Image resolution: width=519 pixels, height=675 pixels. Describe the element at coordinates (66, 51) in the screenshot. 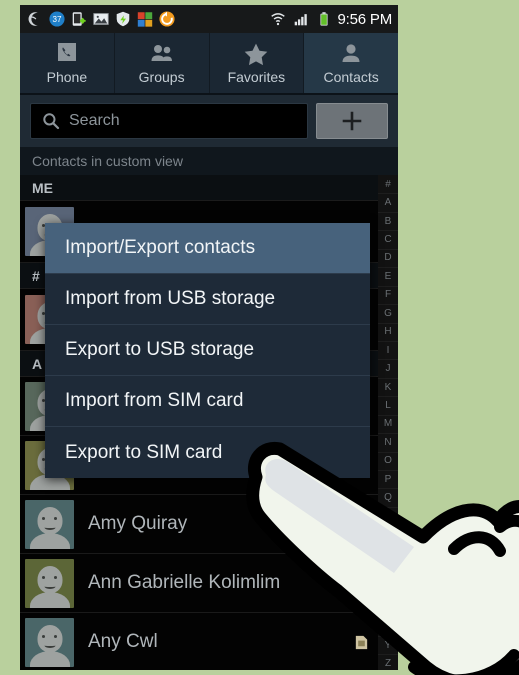

I see `phone-handset-icon` at that location.